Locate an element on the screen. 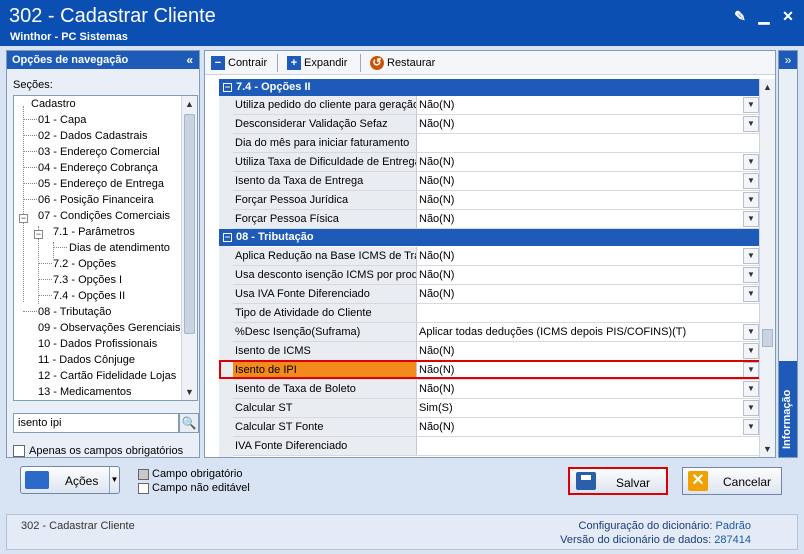 This screenshot has height=554, width=804. collapse-left-icon: « is located at coordinates (189, 60).